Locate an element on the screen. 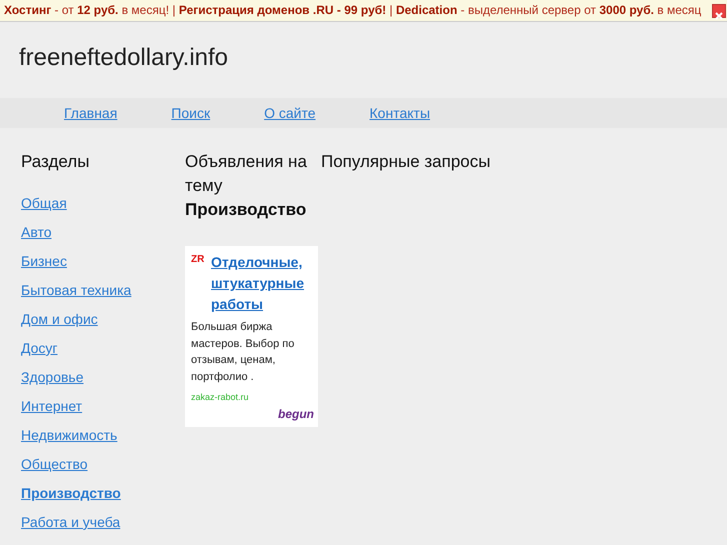  sidebar-link: Работа и учеба is located at coordinates (70, 522).